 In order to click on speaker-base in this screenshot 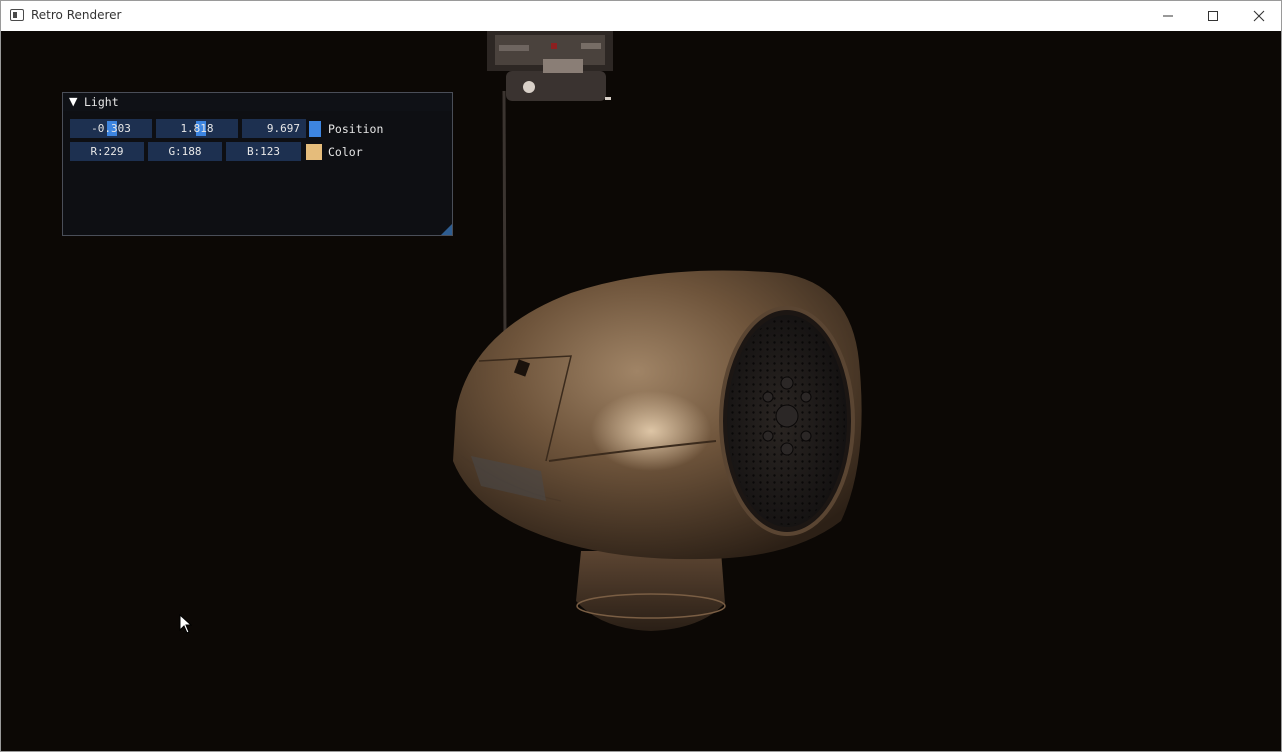, I will do `click(651, 591)`.